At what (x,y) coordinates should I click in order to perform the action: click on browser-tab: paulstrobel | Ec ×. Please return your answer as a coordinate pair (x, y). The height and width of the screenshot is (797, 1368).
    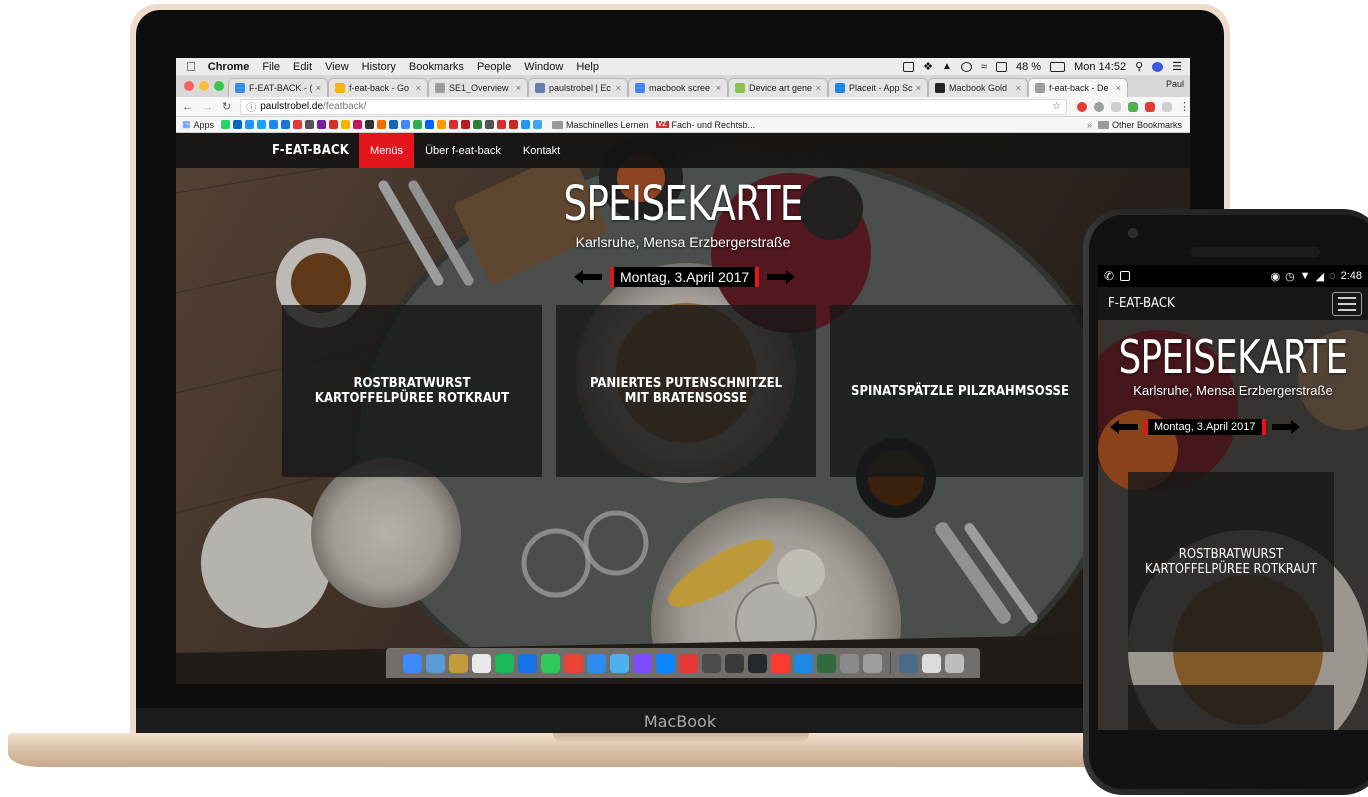
    Looking at the image, I should click on (578, 87).